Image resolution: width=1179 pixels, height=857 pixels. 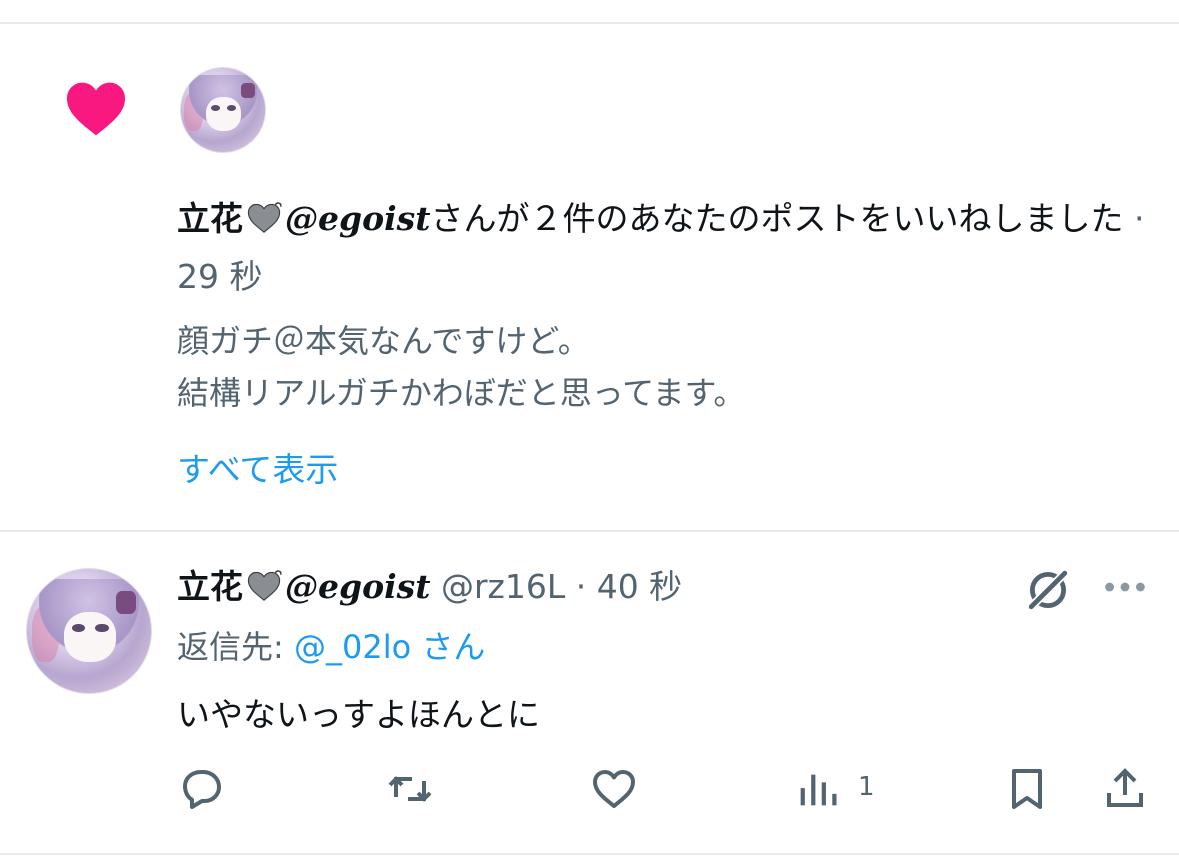 What do you see at coordinates (503, 586) in the screenshot?
I see `post-username: @rz16L` at bounding box center [503, 586].